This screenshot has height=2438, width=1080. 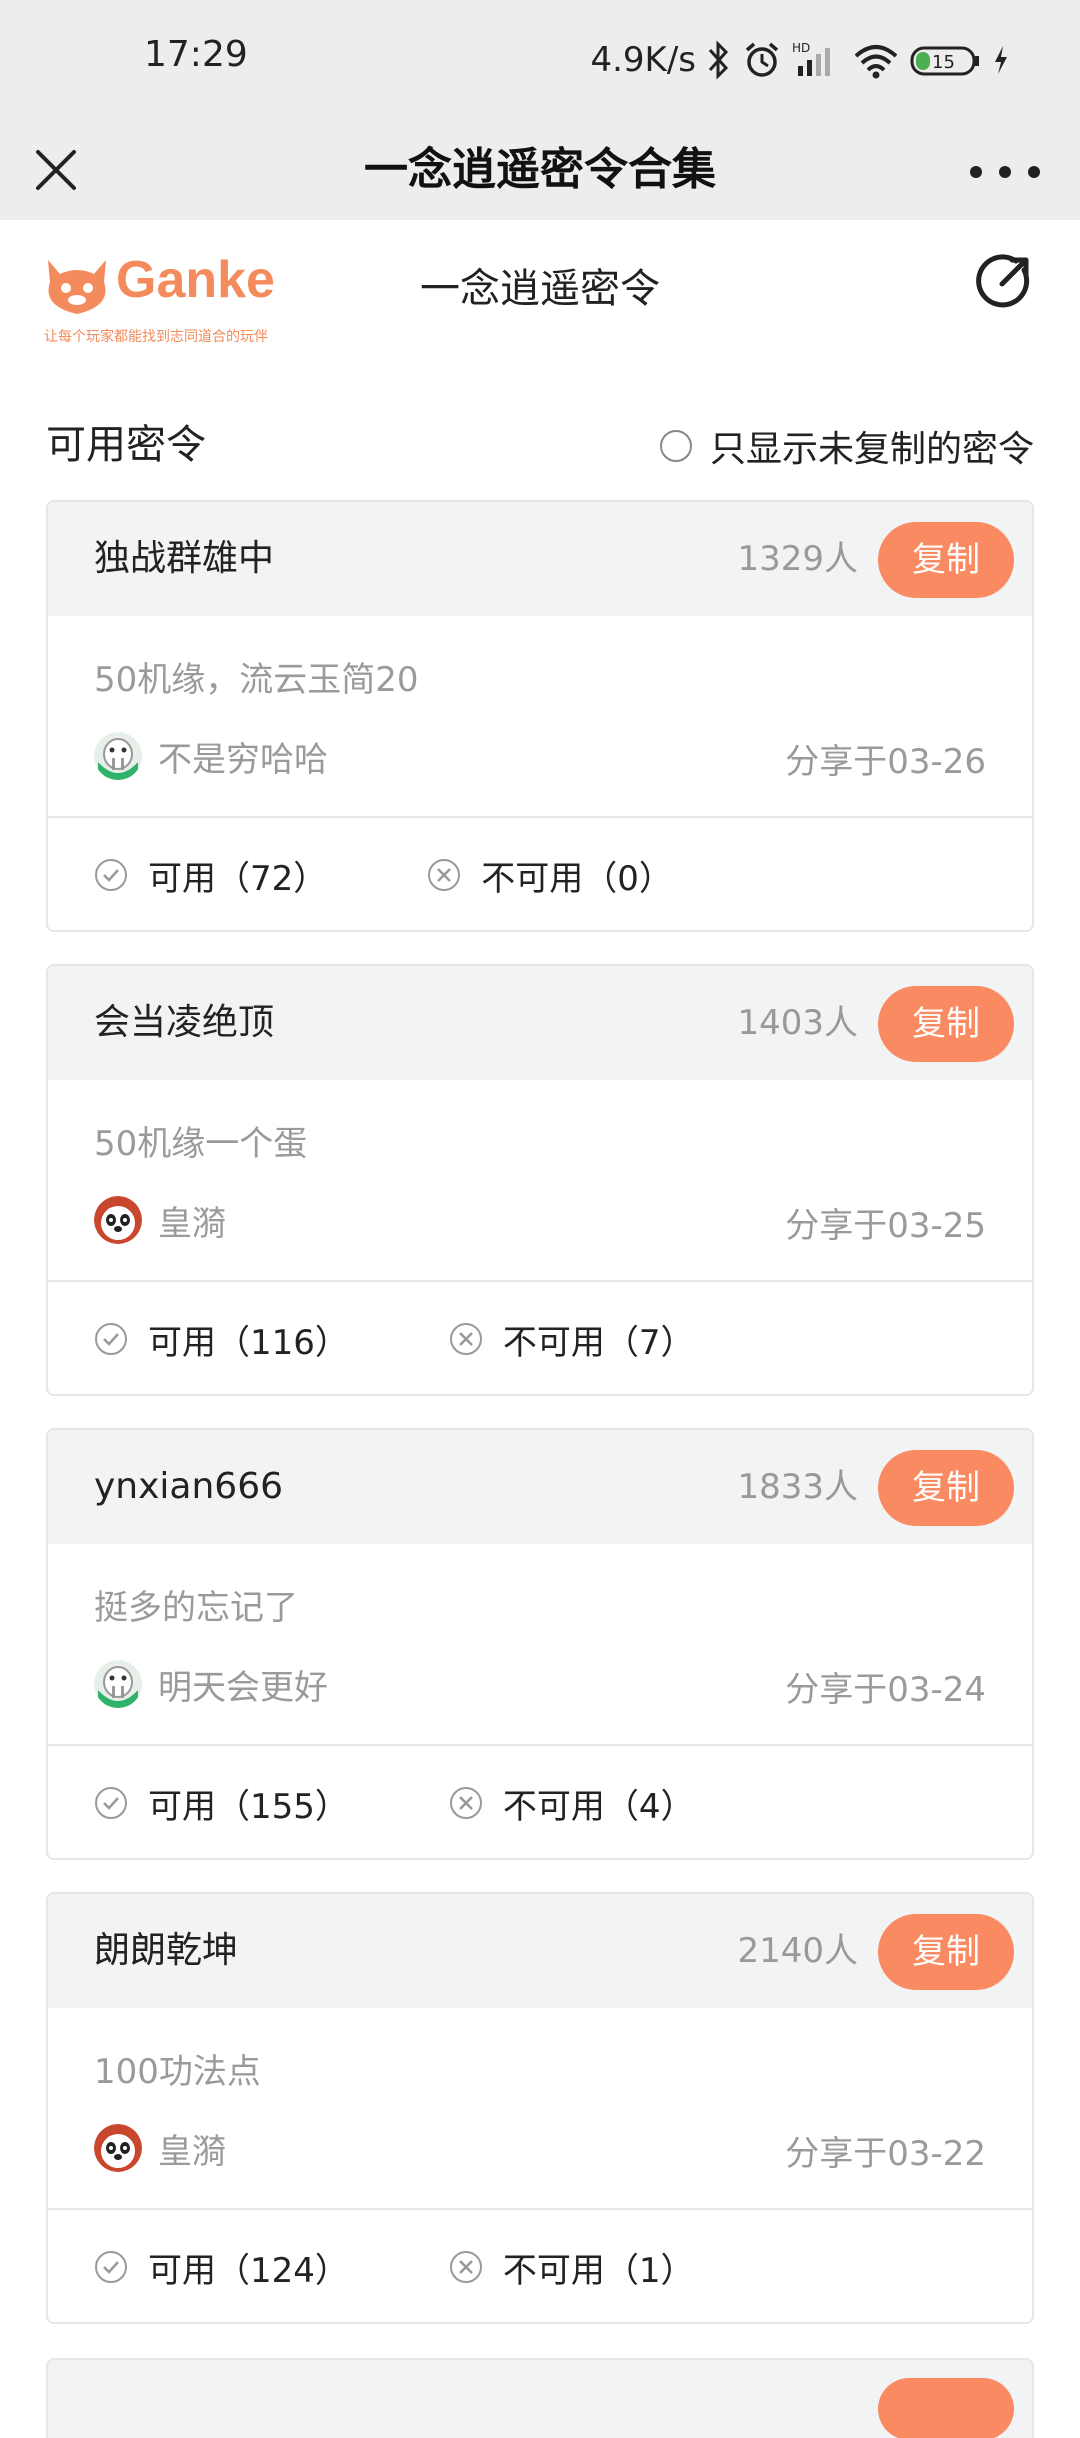 I want to click on vote-actions: 可用（72） 不可用（0）, so click(x=433, y=874).